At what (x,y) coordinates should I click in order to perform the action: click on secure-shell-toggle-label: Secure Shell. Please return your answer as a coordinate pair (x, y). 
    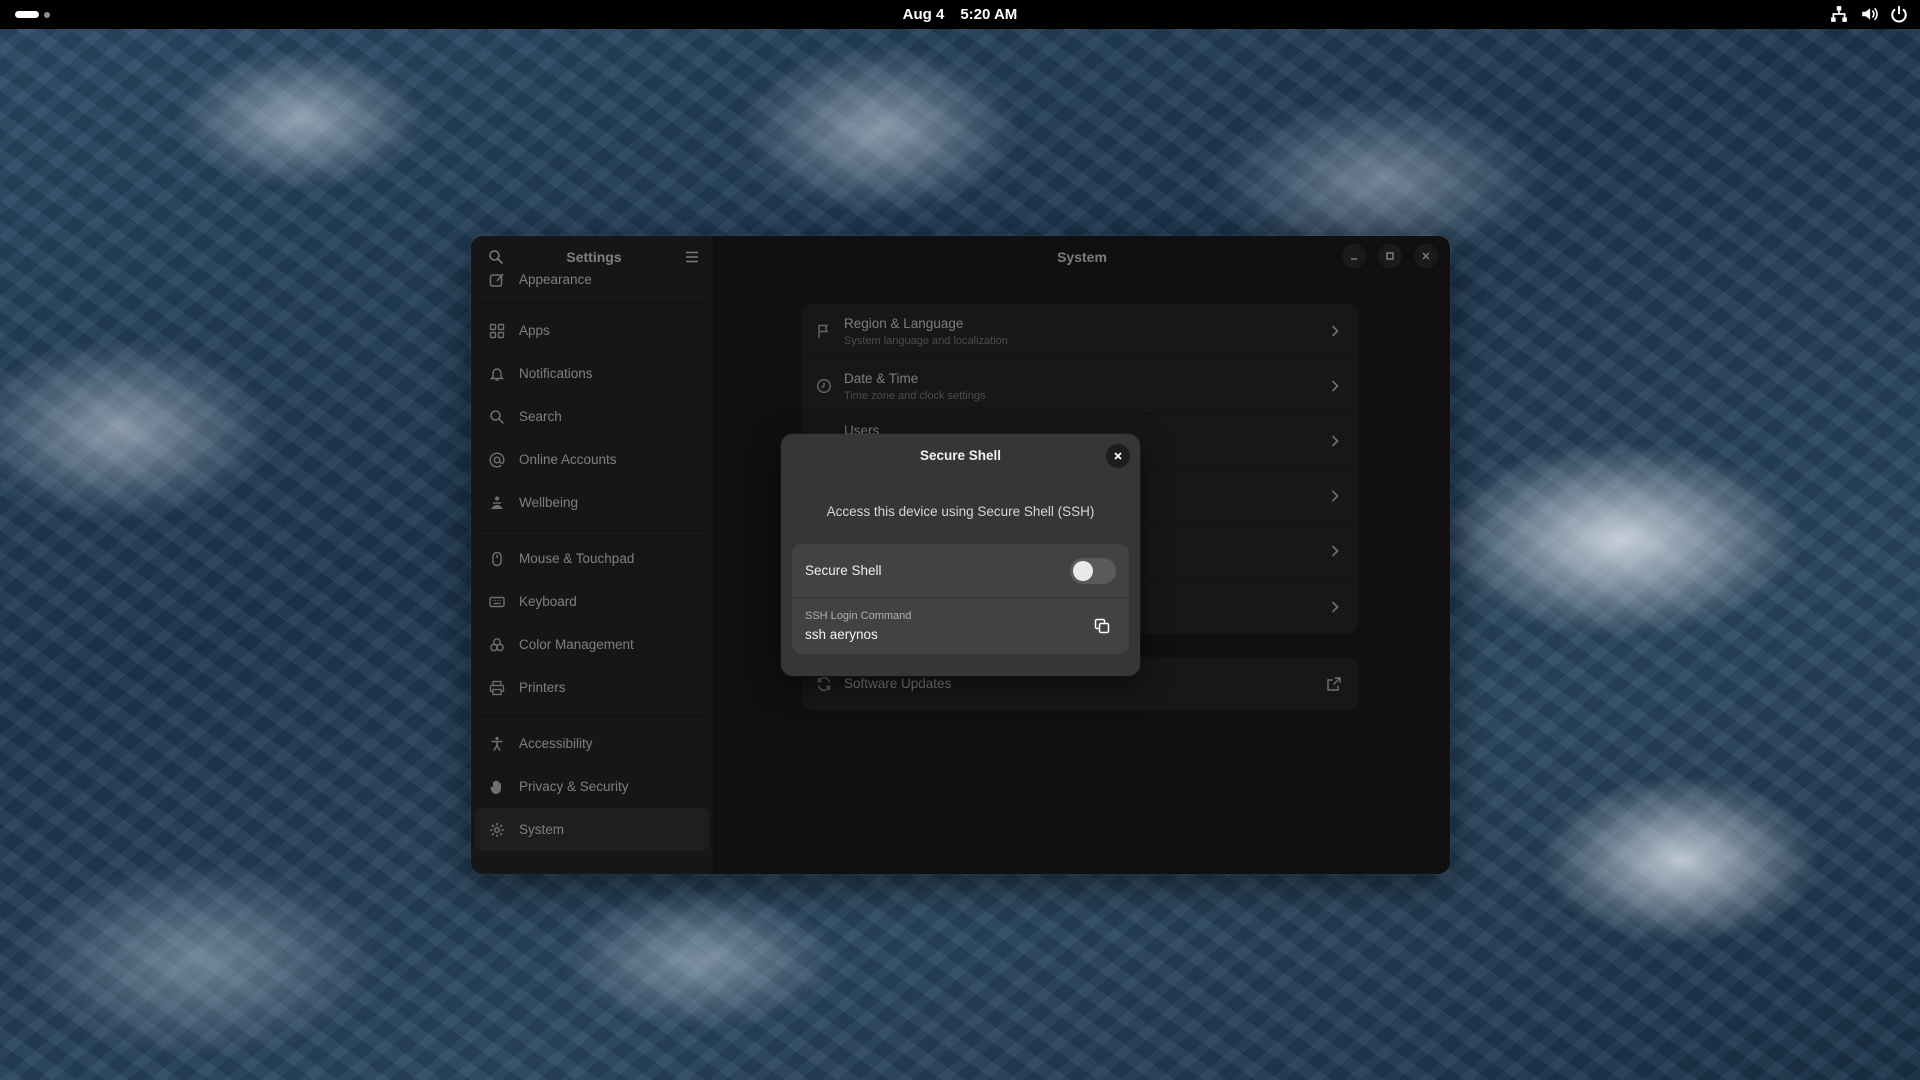
    Looking at the image, I should click on (843, 570).